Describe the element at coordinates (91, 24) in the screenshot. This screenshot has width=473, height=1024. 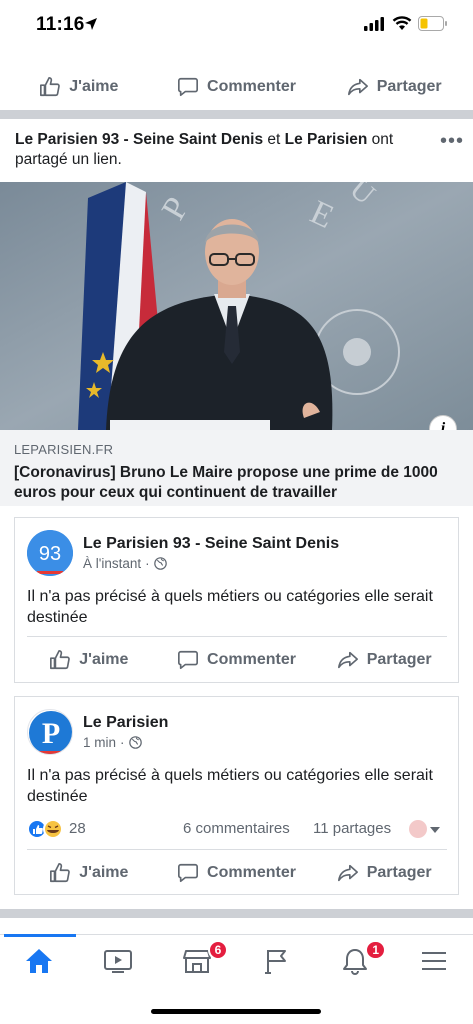
I see `location-arrow-icon` at that location.